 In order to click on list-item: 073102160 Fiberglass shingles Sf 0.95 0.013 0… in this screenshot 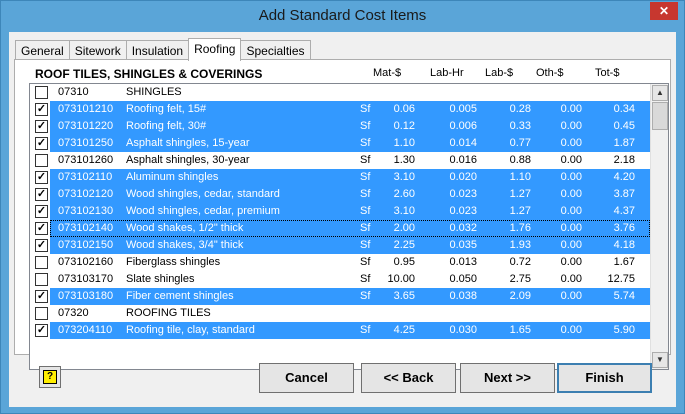, I will do `click(340, 262)`.